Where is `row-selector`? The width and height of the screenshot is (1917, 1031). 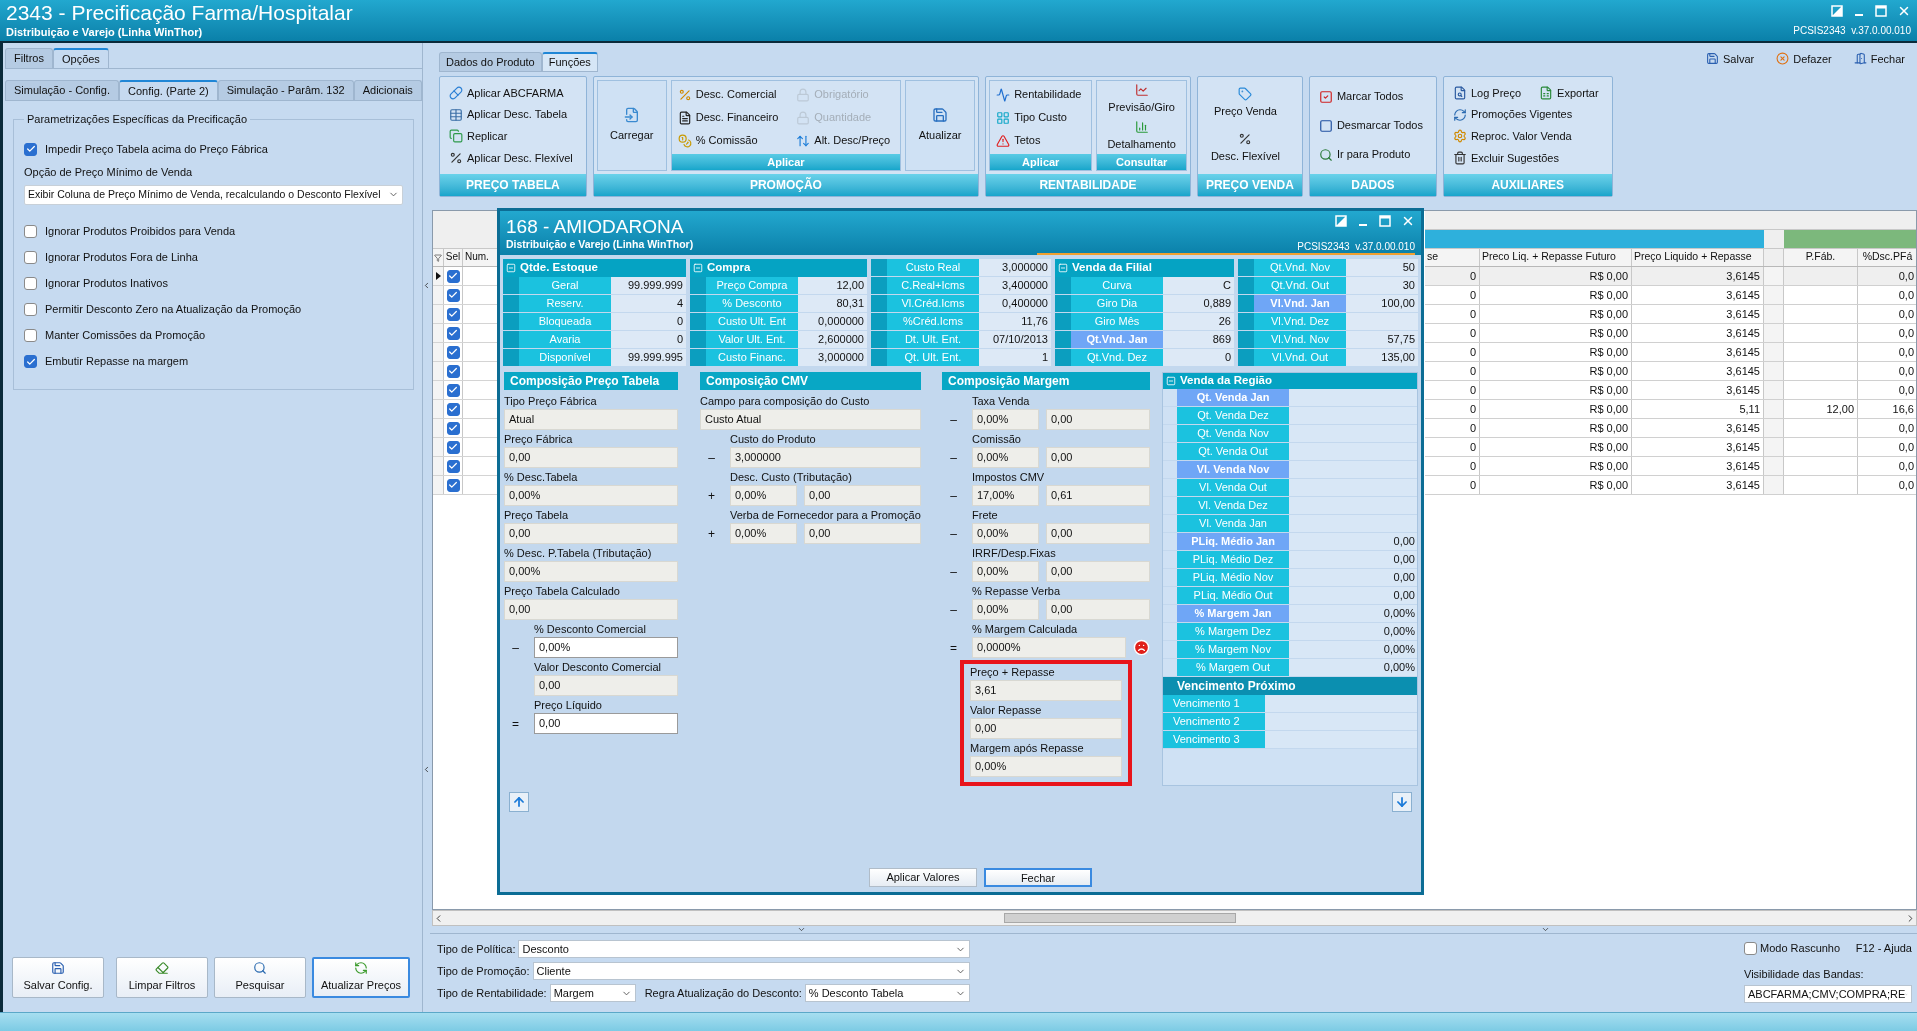 row-selector is located at coordinates (438, 276).